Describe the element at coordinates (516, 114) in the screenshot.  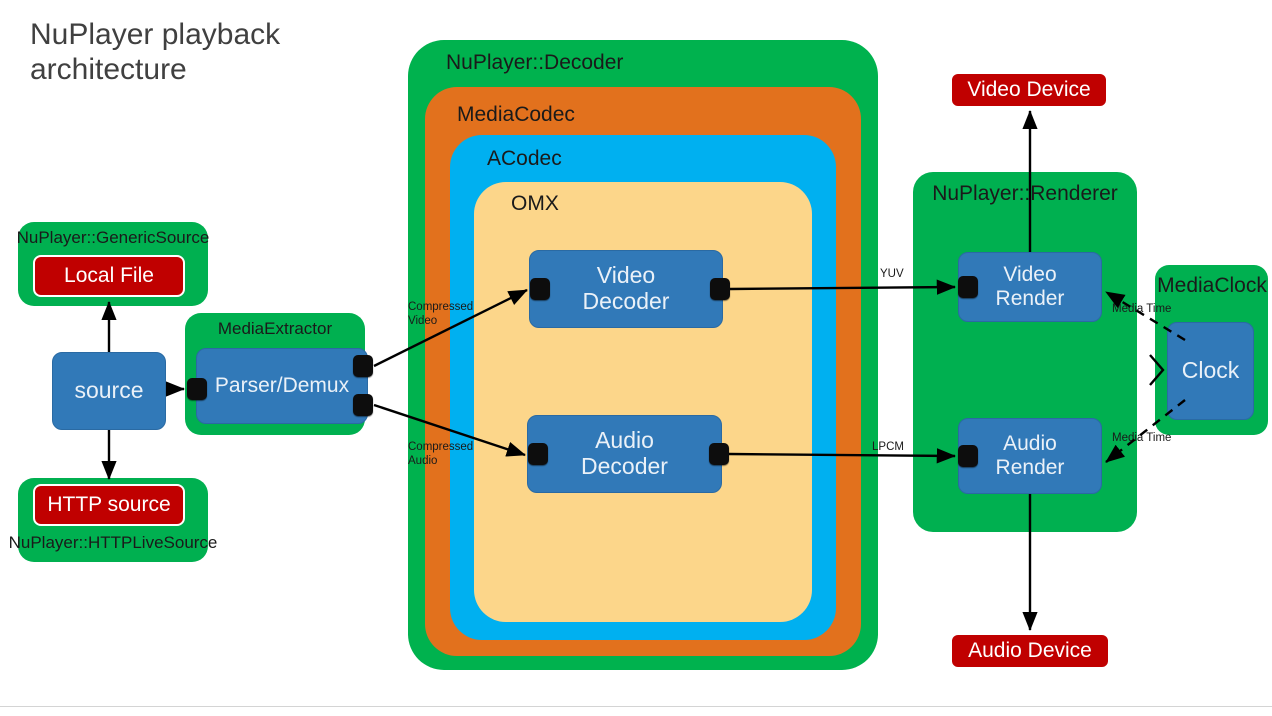
I see `mediacodec-label: MediaCodec` at that location.